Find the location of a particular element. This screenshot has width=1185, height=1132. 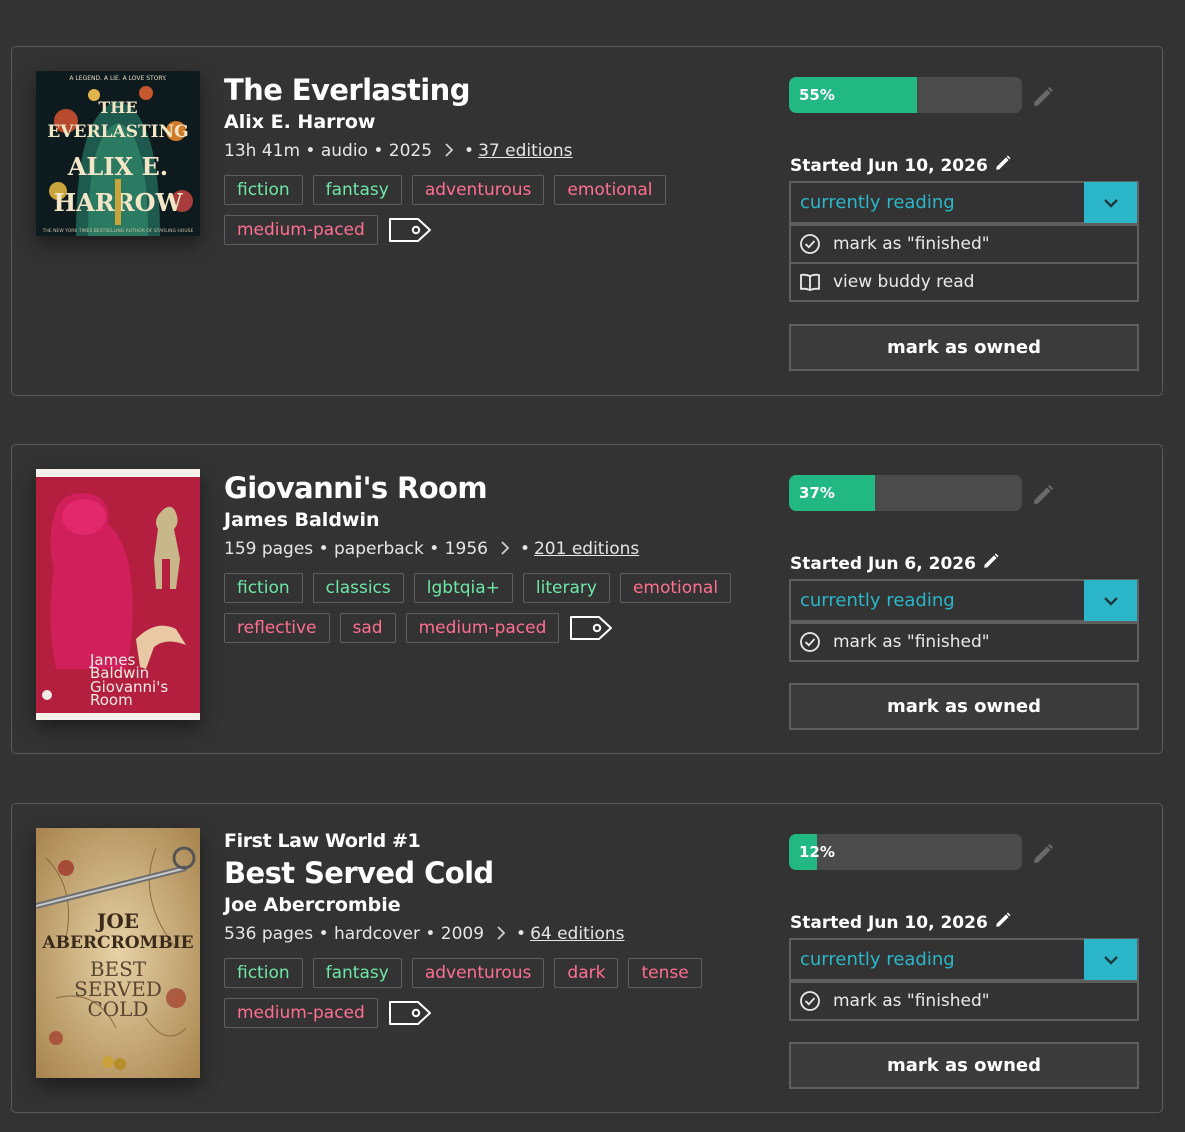

check-circle-icon is located at coordinates (810, 1001).